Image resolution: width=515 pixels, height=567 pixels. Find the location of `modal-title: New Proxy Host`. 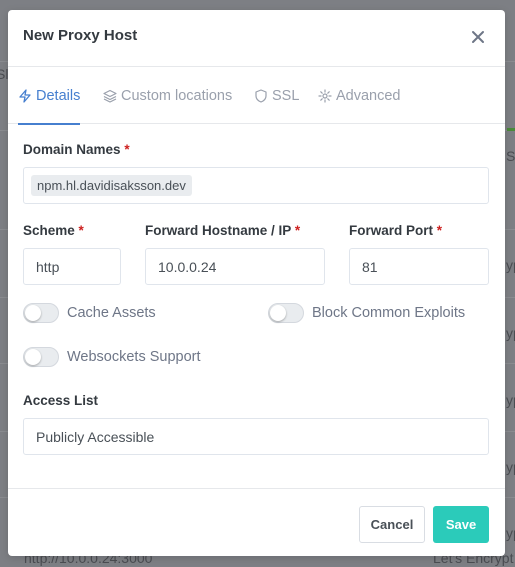

modal-title: New Proxy Host is located at coordinates (80, 35).